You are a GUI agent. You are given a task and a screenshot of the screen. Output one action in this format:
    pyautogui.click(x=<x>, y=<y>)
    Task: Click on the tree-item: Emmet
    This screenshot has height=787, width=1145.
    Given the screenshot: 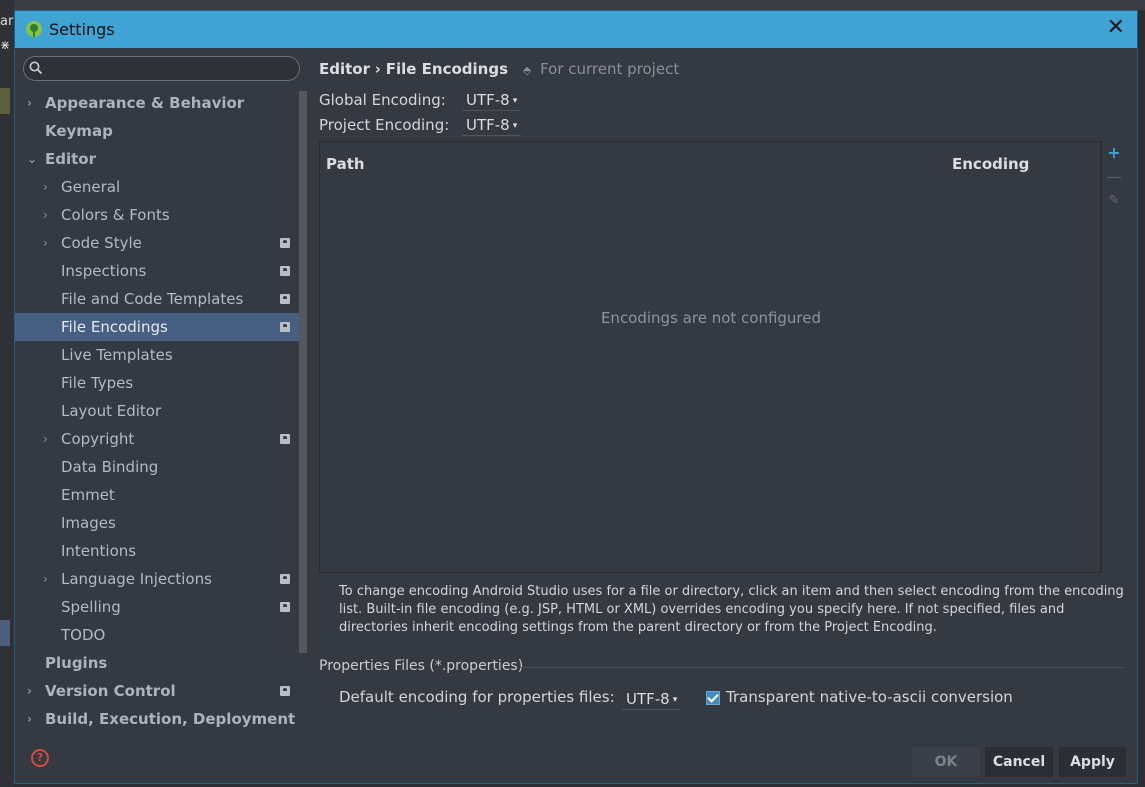 What is the action you would take?
    pyautogui.click(x=161, y=495)
    